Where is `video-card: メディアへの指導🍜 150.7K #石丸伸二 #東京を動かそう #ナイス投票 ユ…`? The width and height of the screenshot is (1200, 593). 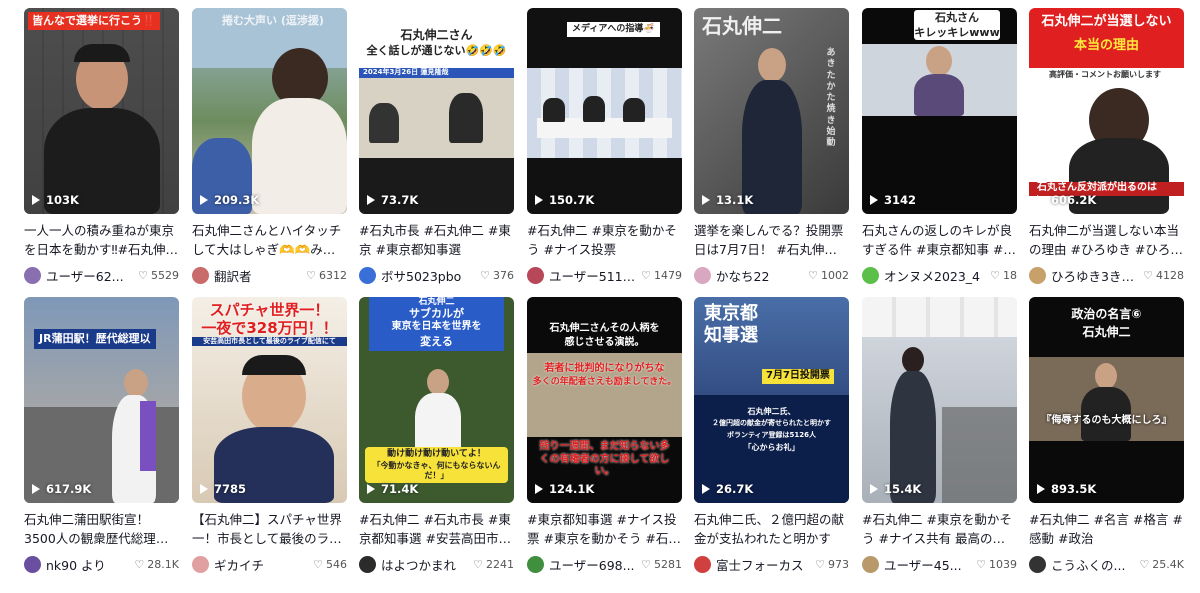
video-card: メディアへの指導🍜 150.7K #石丸伸二 #東京を動かそう #ナイス投票 ユ… is located at coordinates (604, 146).